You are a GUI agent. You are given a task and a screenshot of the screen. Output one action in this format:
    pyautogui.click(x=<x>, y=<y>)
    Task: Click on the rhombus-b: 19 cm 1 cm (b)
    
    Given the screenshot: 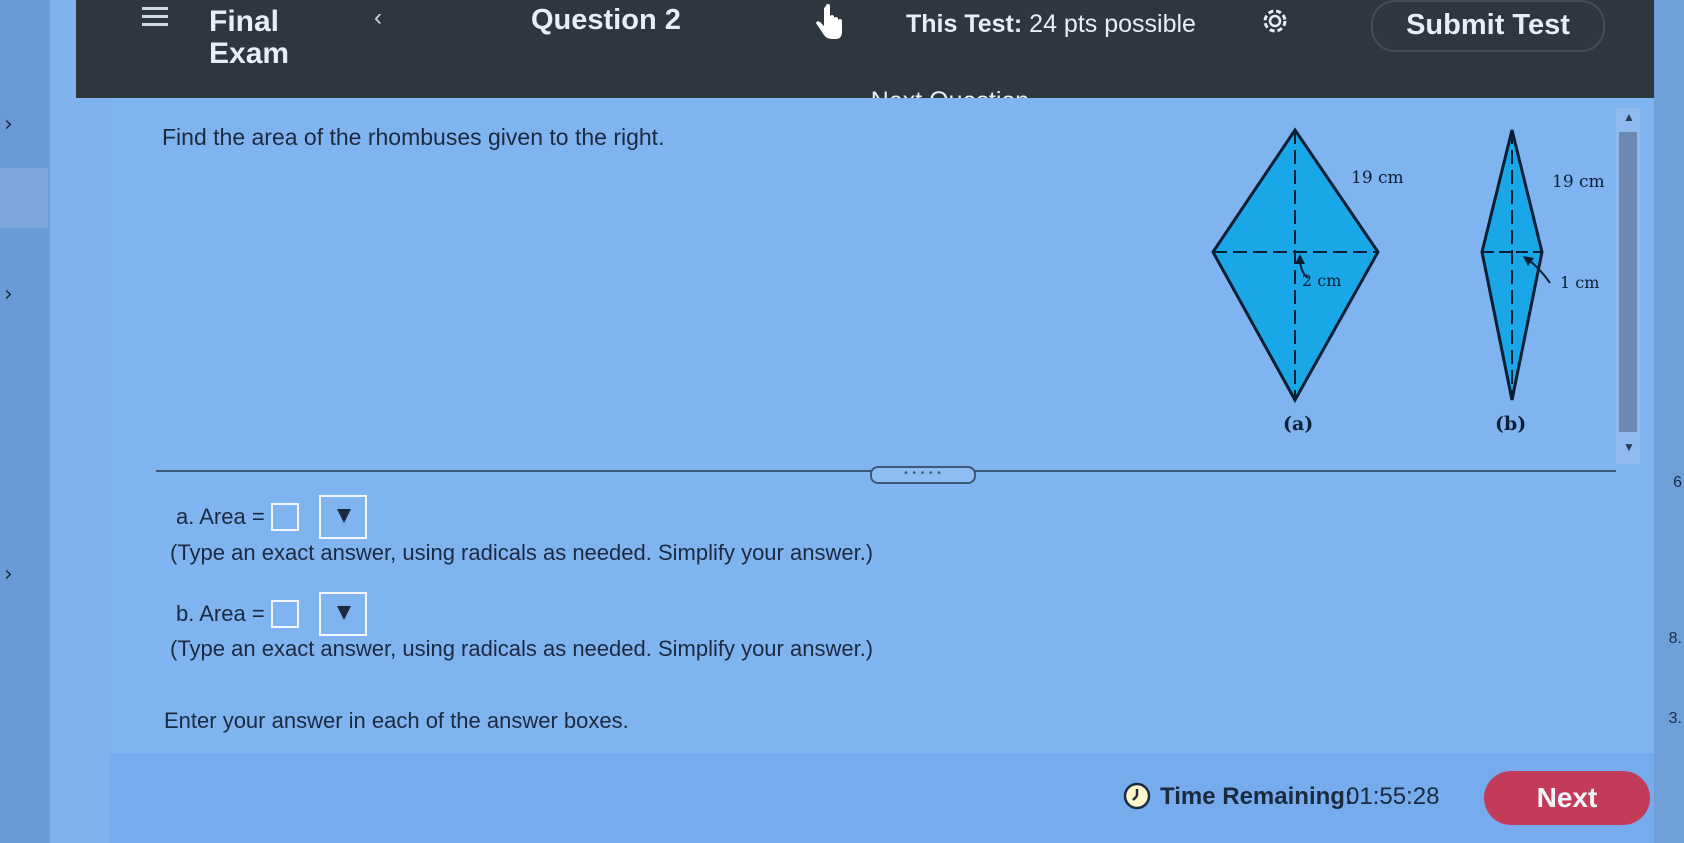 What is the action you would take?
    pyautogui.click(x=1542, y=282)
    